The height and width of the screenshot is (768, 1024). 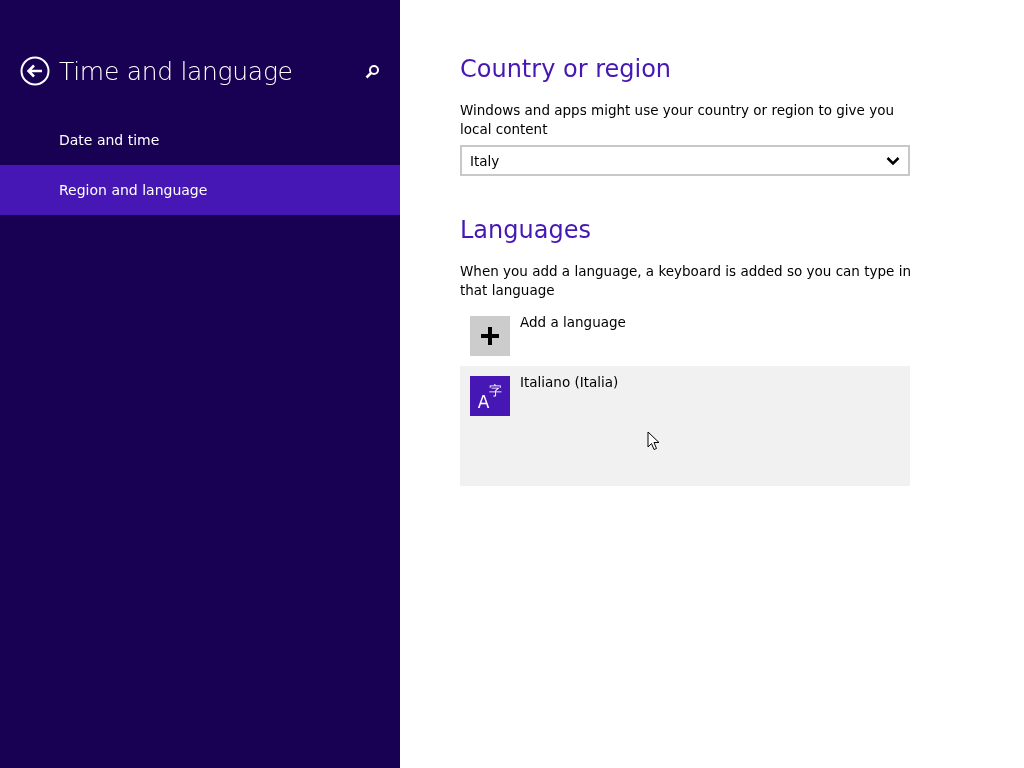 What do you see at coordinates (677, 120) in the screenshot?
I see `description-text: Windows and apps might use your country or region to give you local content` at bounding box center [677, 120].